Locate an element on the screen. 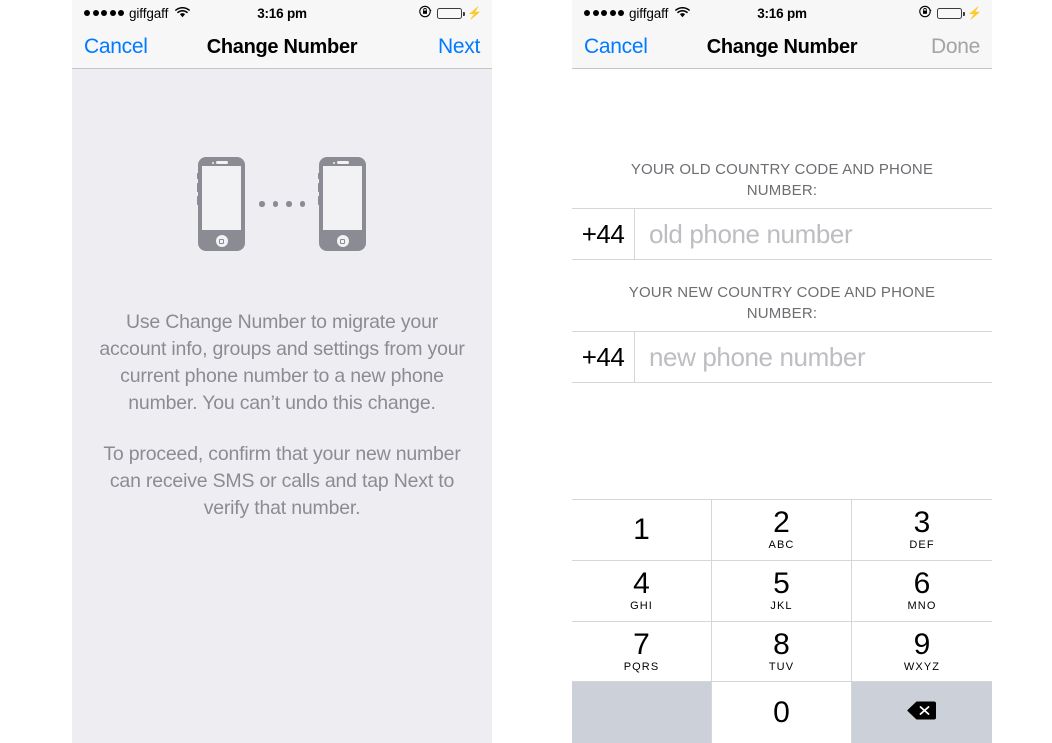 This screenshot has height=743, width=1052. destination-phone-icon is located at coordinates (341, 204).